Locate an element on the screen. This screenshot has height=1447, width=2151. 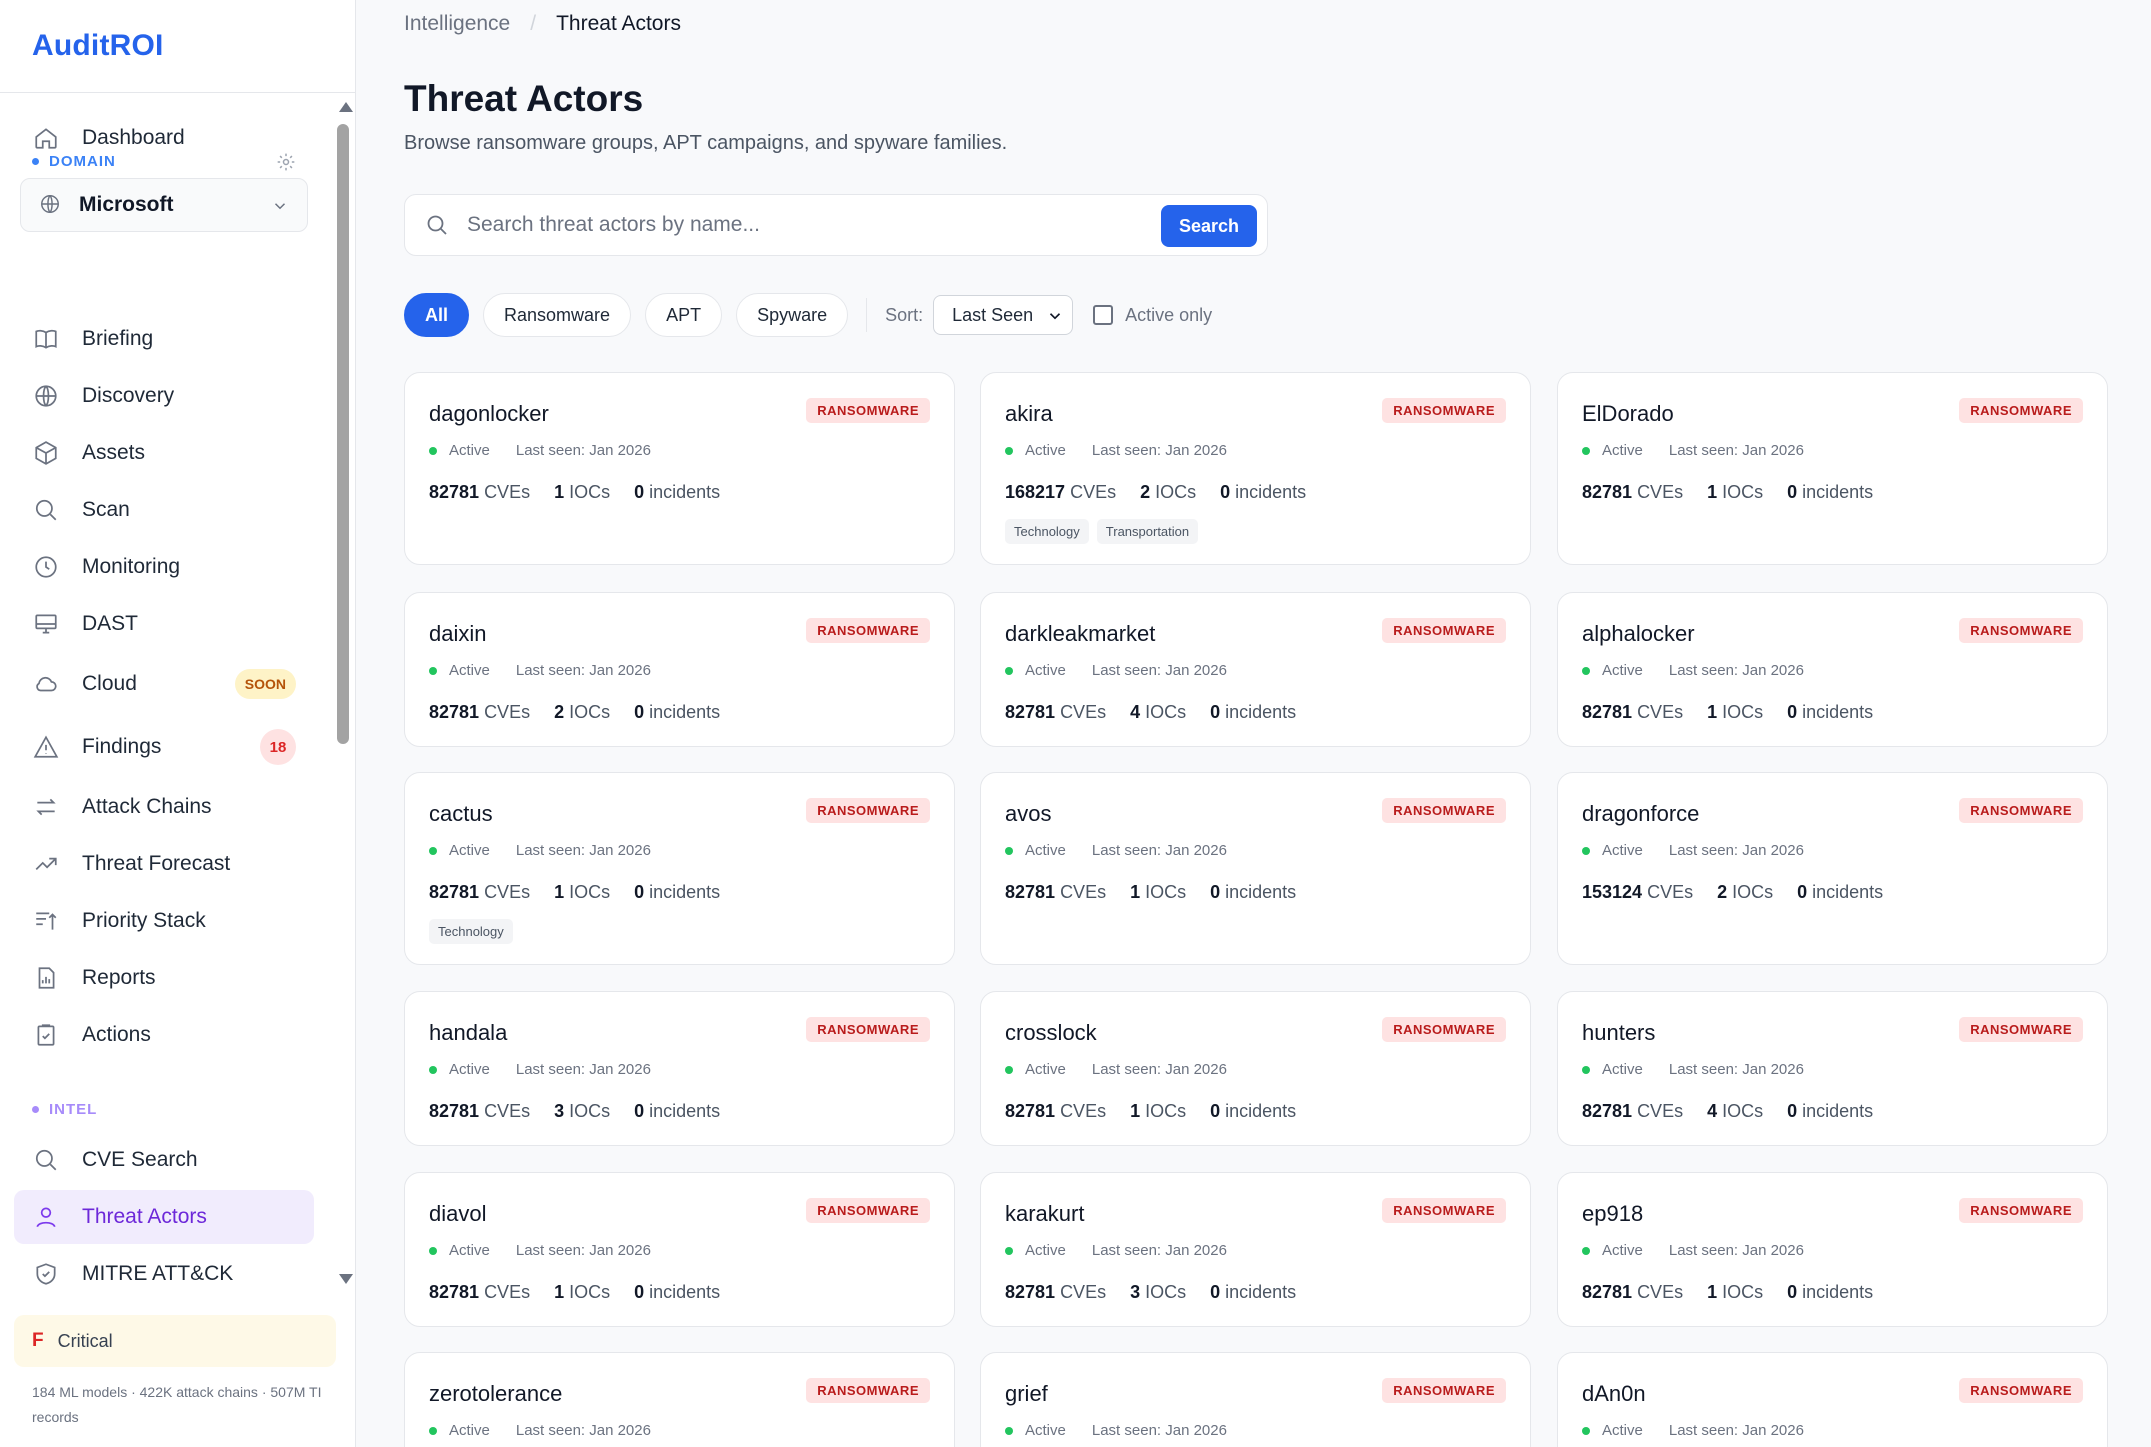
filter-pill-ransomware: Ransomware is located at coordinates (557, 315).